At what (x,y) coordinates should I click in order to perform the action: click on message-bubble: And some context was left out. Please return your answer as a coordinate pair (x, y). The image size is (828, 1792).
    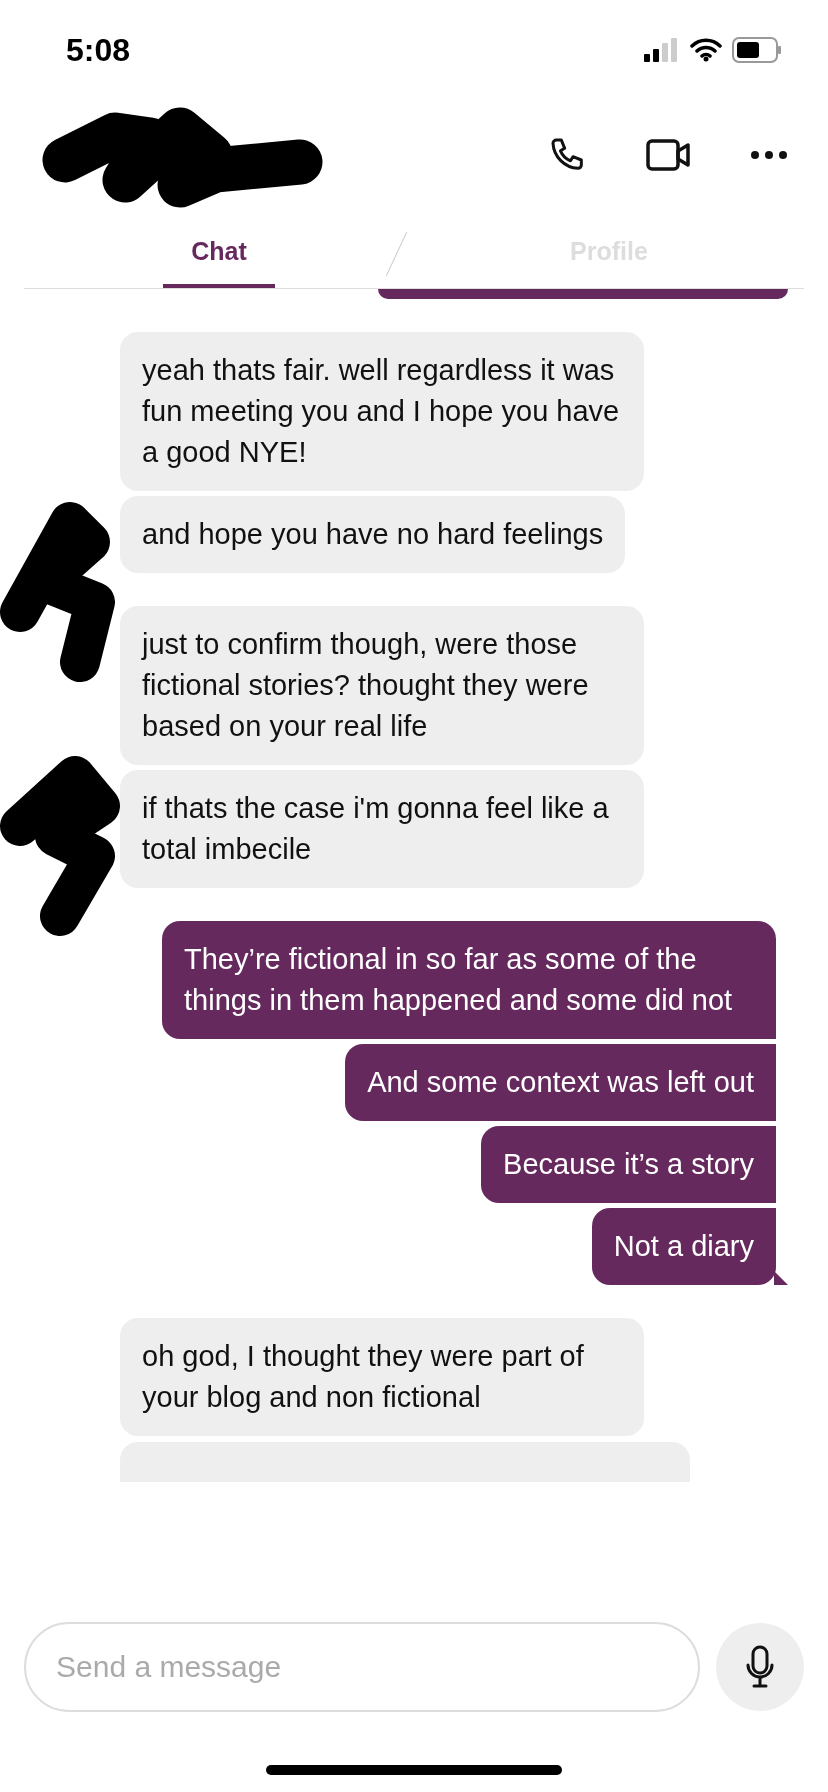
    Looking at the image, I should click on (560, 1082).